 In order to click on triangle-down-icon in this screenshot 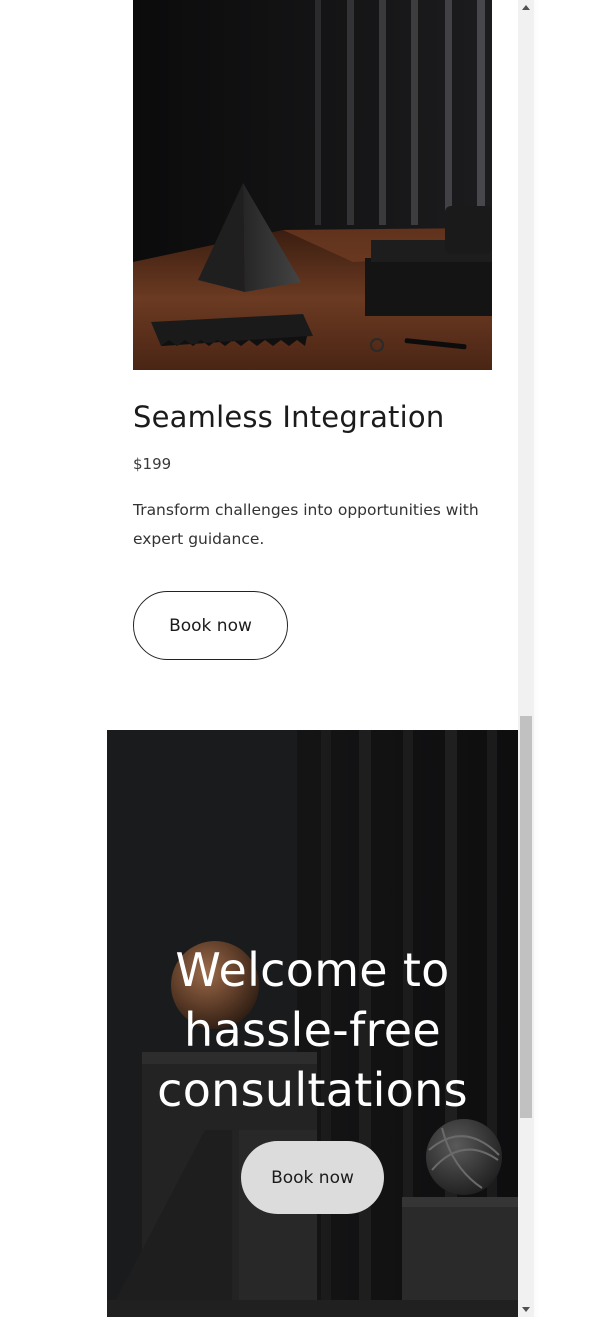, I will do `click(526, 1309)`.